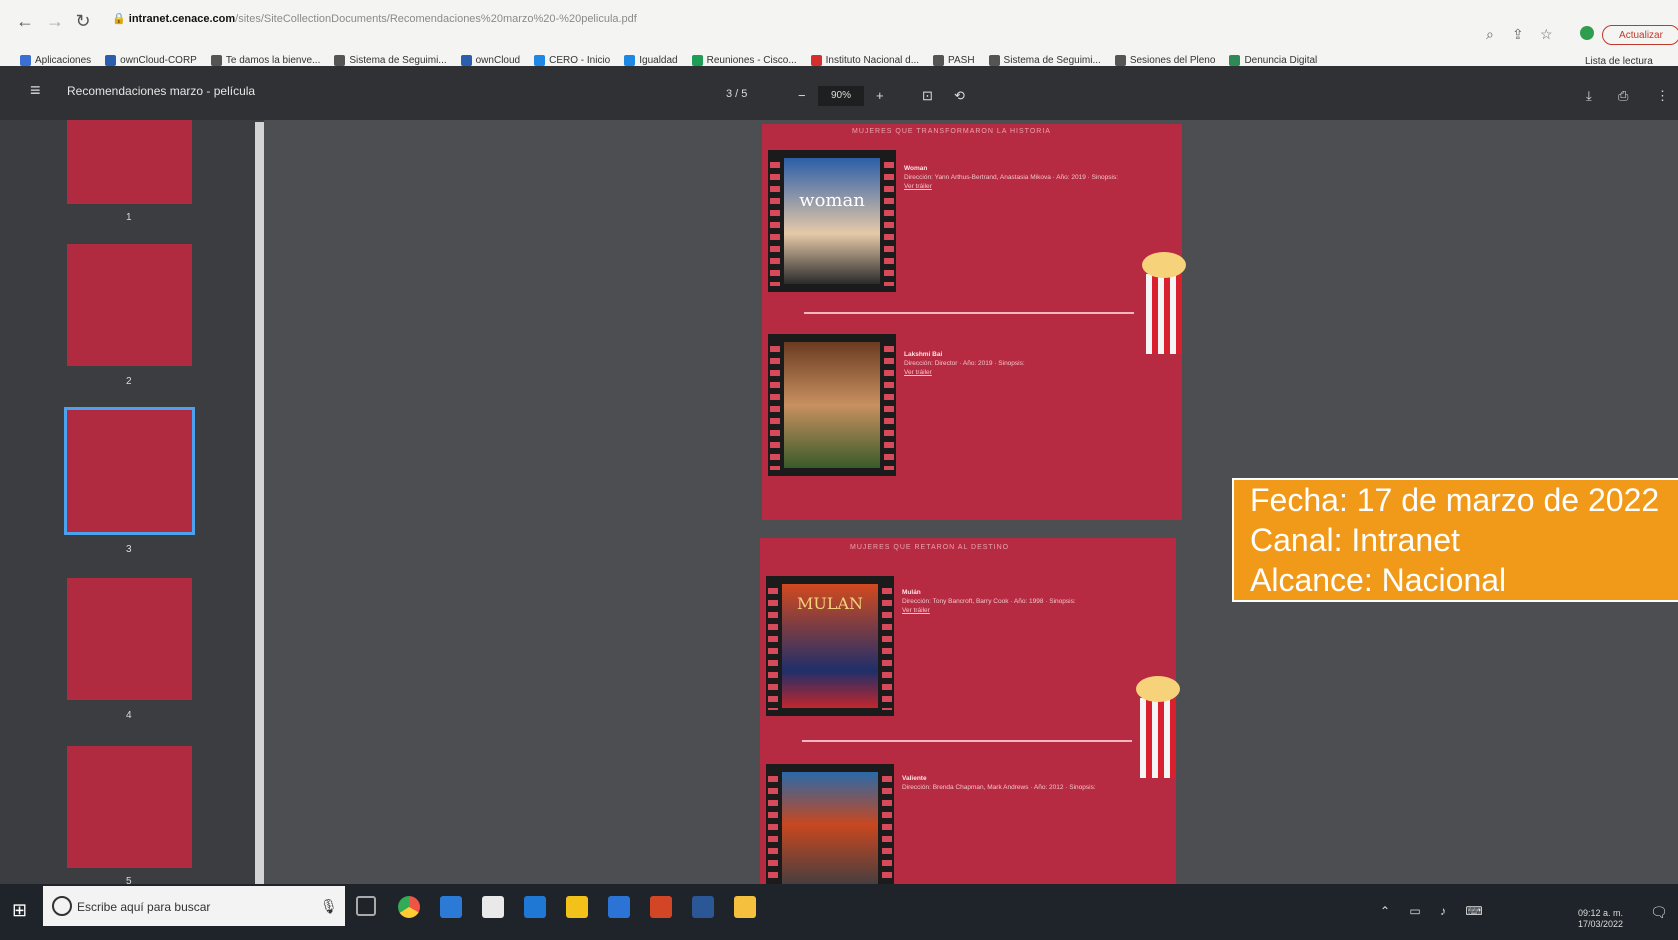 The width and height of the screenshot is (1678, 940). What do you see at coordinates (802, 95) in the screenshot?
I see `zoom-out-icon: −` at bounding box center [802, 95].